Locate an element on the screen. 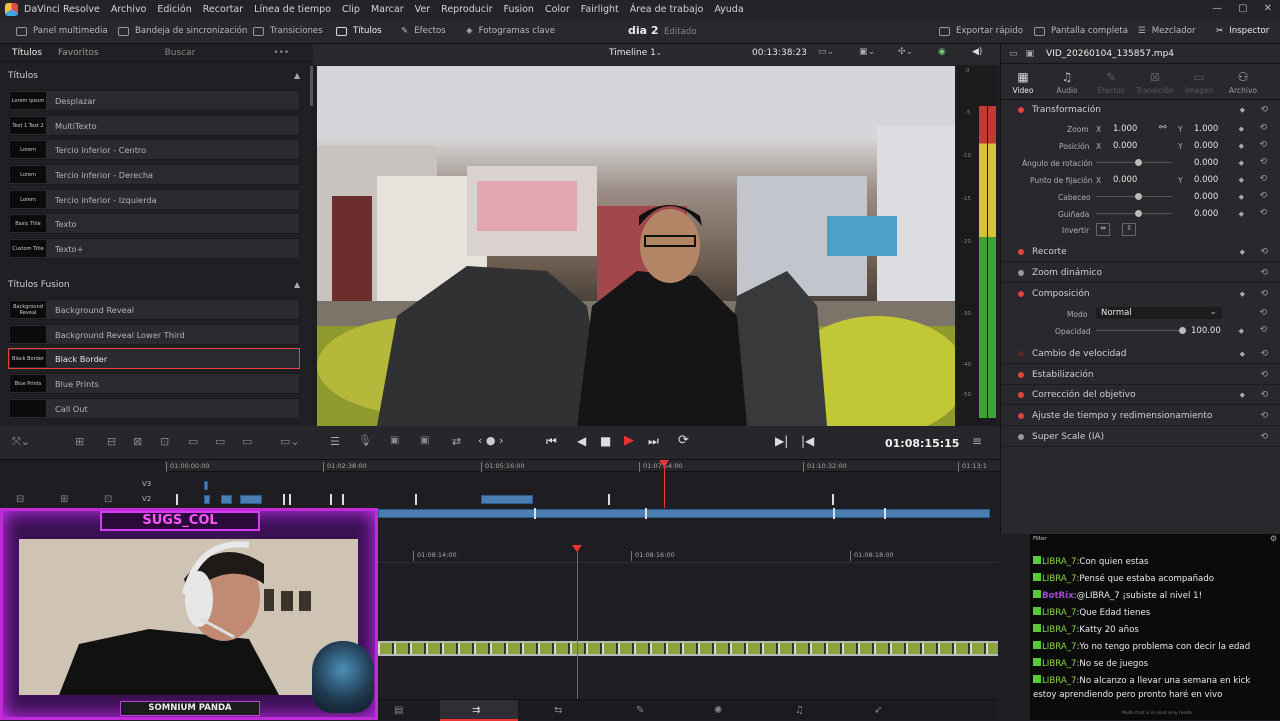 The image size is (1280, 721). menu-archivo: Archivo is located at coordinates (129, 9).